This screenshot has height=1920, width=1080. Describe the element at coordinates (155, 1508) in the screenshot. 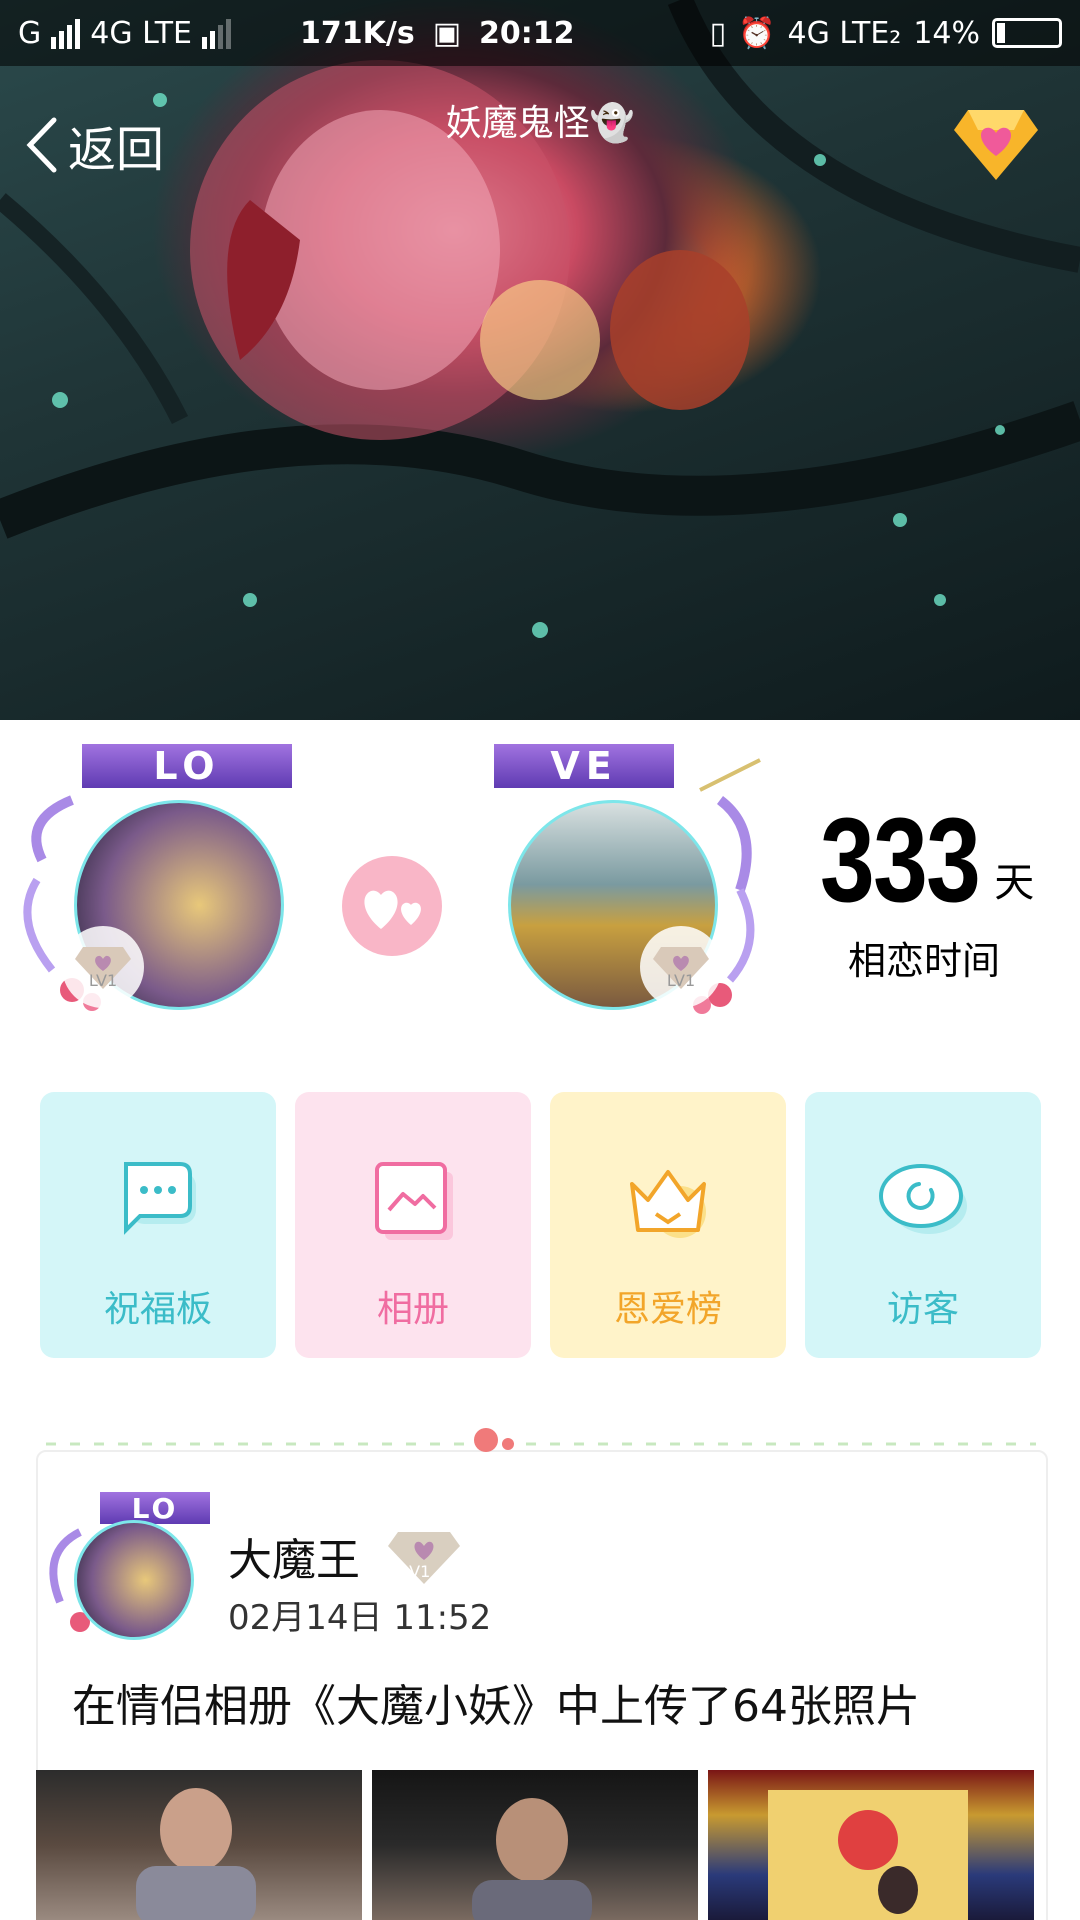

I see `feed-ribbon: LO` at that location.